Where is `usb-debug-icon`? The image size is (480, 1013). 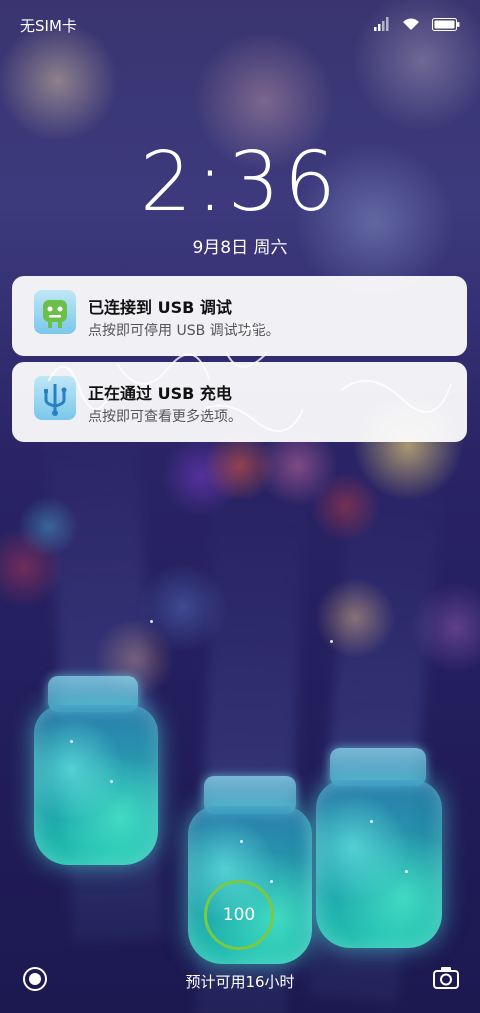 usb-debug-icon is located at coordinates (55, 312).